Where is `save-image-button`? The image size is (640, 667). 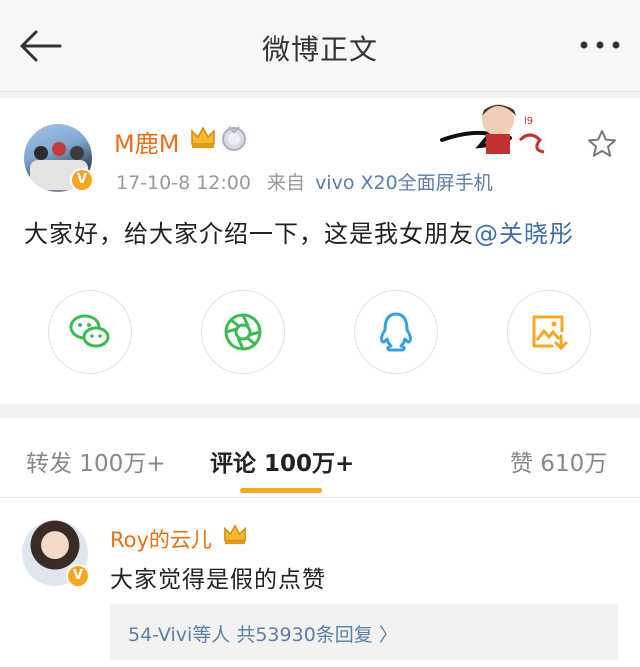
save-image-button is located at coordinates (549, 332).